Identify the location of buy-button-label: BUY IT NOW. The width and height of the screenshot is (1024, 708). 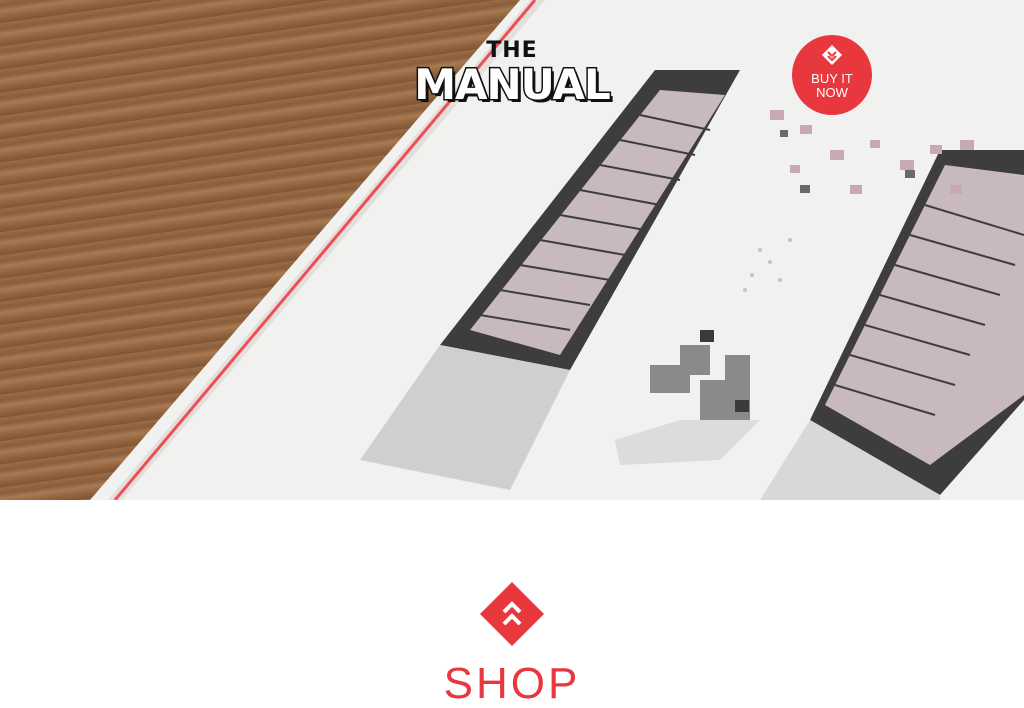
(832, 86).